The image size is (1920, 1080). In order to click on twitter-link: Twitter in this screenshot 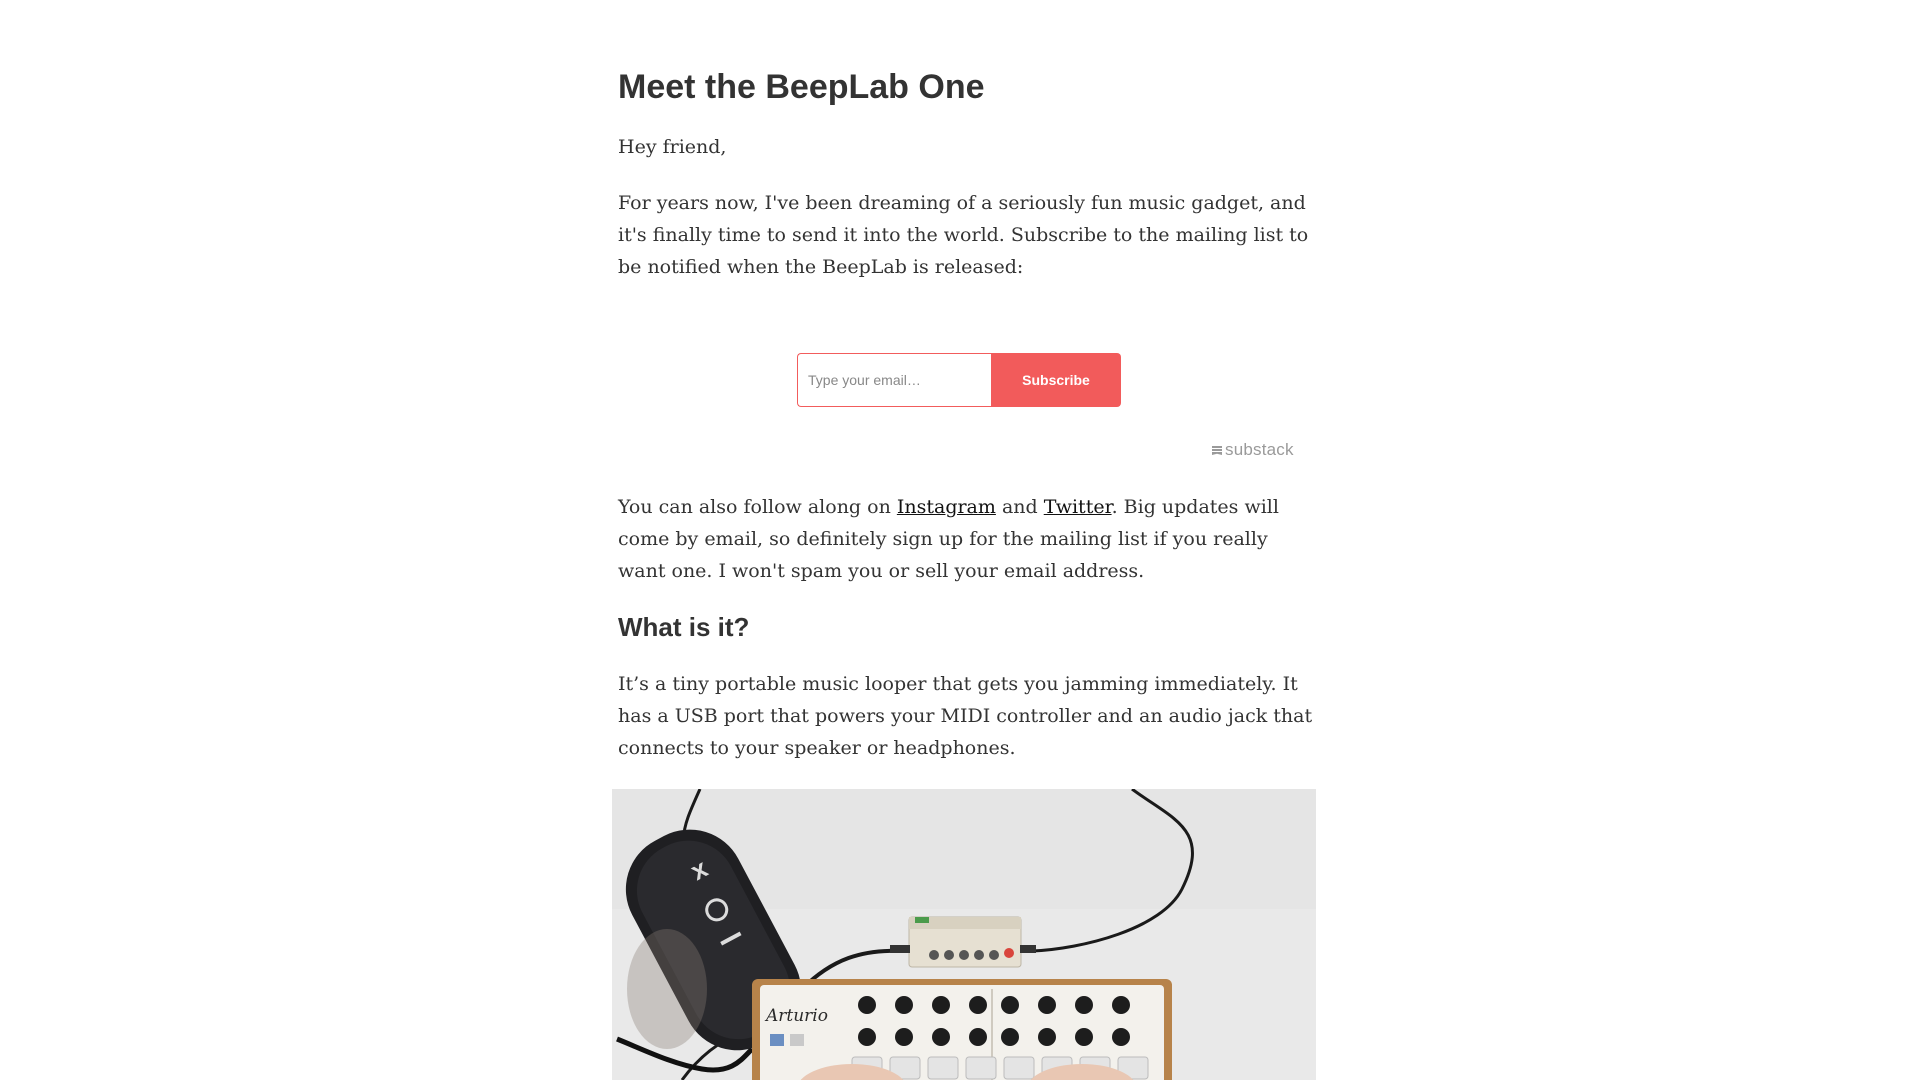, I will do `click(1078, 507)`.